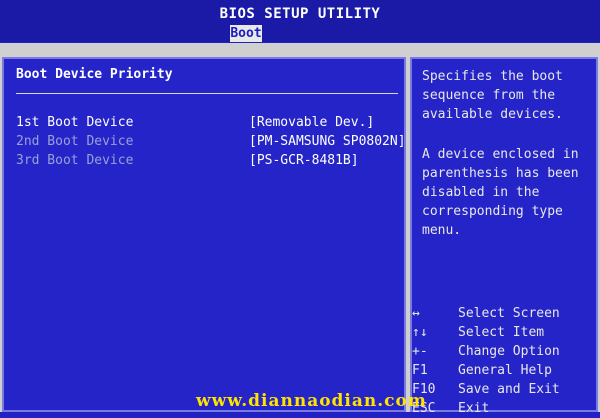  I want to click on boot-device-3-row: 3rd Boot Device [PS-GCR-8481B], so click(208, 162).